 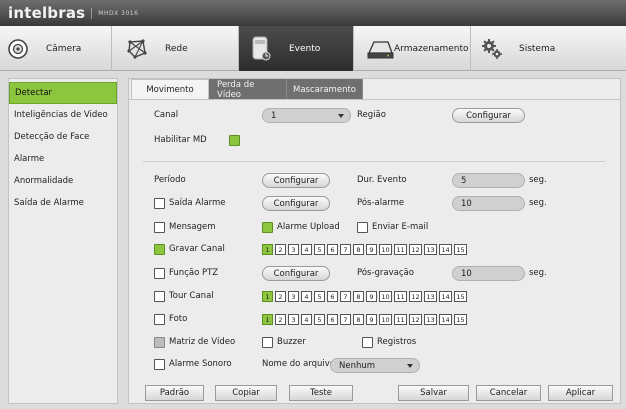 What do you see at coordinates (400, 296) in the screenshot?
I see `channel-tour-11: 11` at bounding box center [400, 296].